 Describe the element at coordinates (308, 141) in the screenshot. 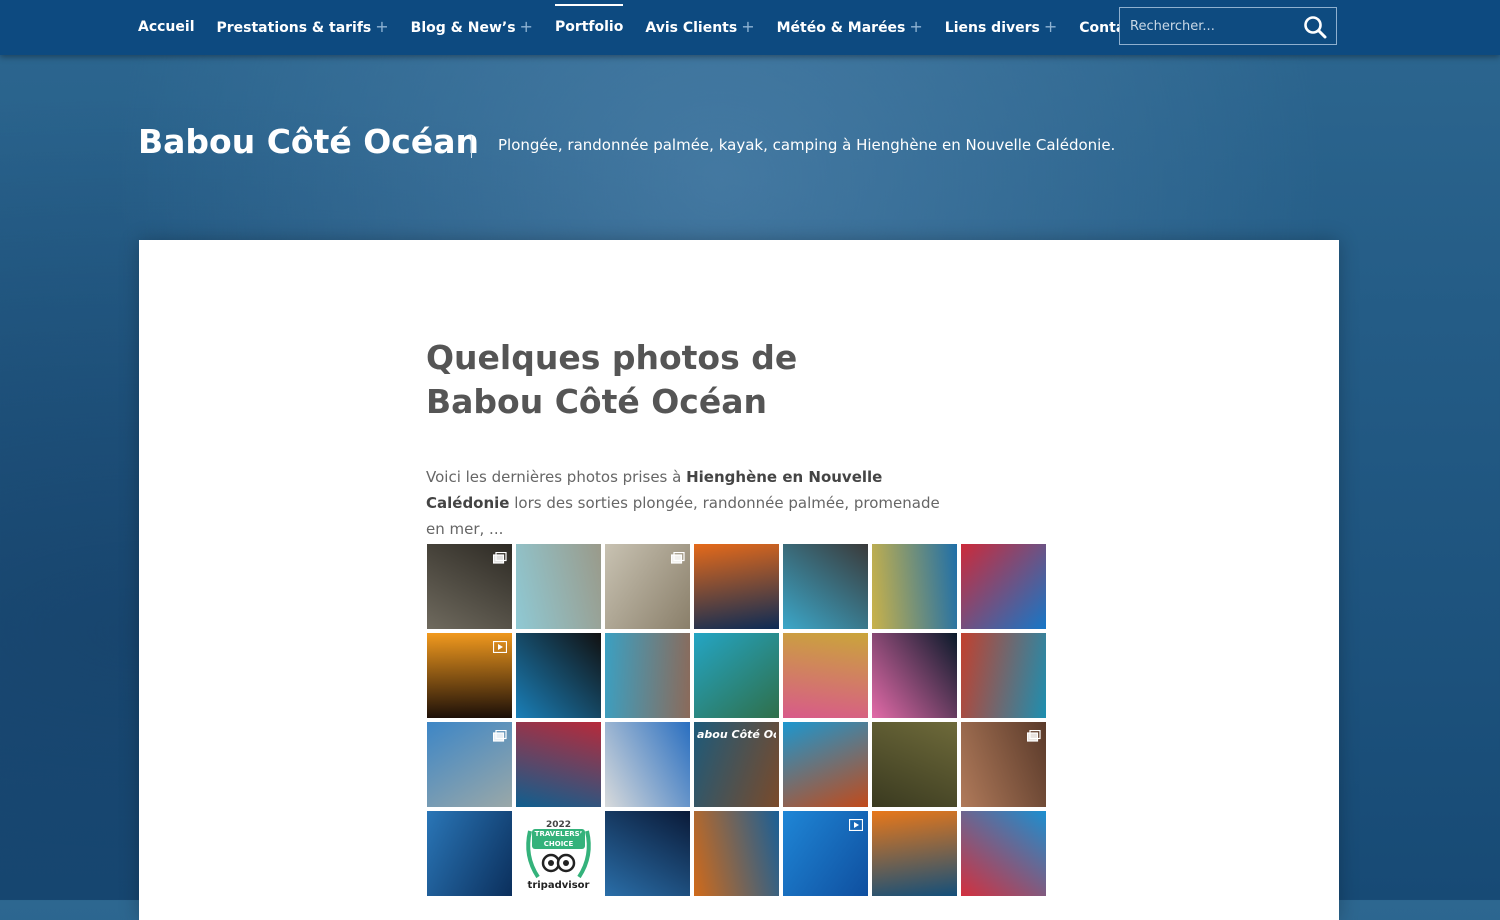

I see `site-title: Babou Côté Océan` at that location.